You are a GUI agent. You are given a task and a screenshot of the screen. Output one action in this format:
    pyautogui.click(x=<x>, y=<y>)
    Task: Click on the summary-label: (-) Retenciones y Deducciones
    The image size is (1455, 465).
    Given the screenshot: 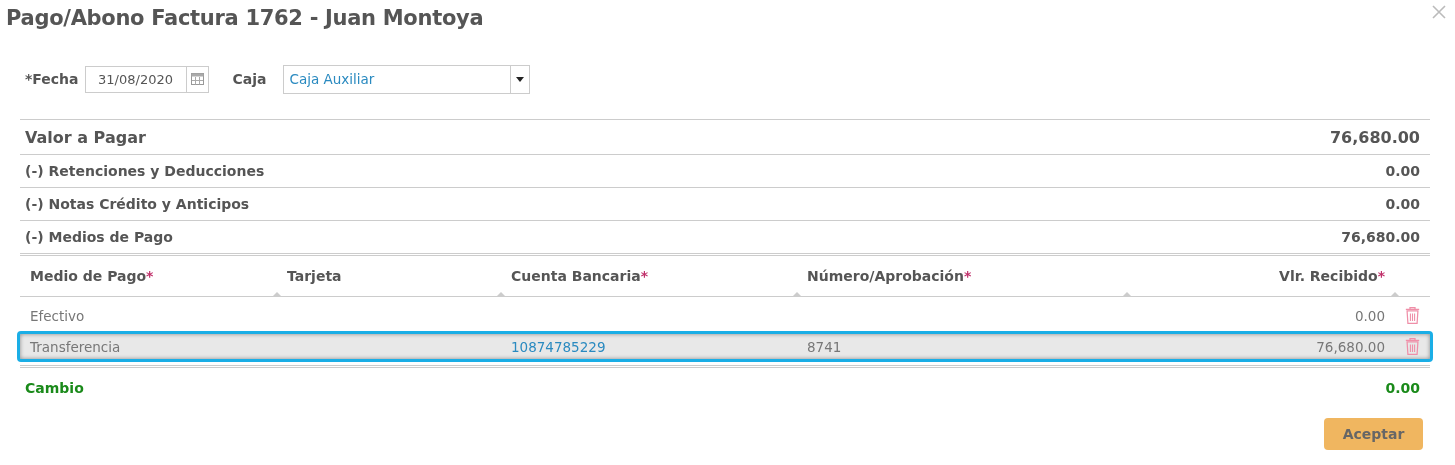 What is the action you would take?
    pyautogui.click(x=145, y=171)
    